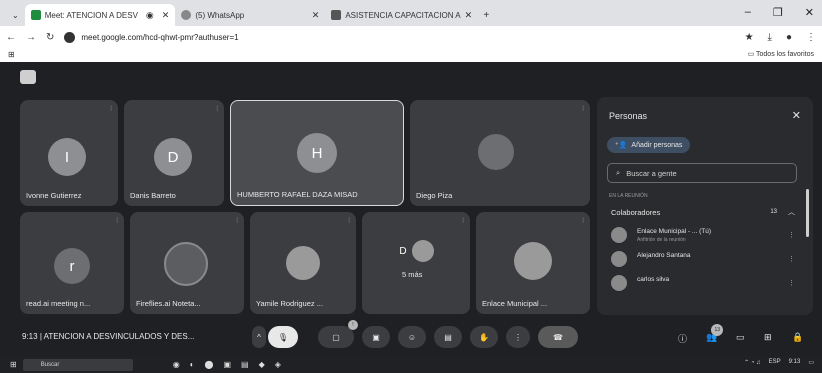  Describe the element at coordinates (791, 212) in the screenshot. I see `chevron-up-icon: ︿` at that location.